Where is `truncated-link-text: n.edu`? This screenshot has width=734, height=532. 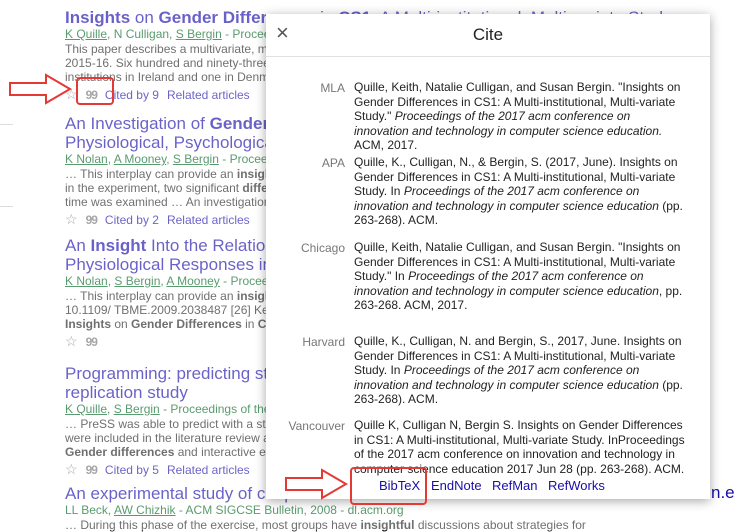 truncated-link-text: n.edu is located at coordinates (722, 492).